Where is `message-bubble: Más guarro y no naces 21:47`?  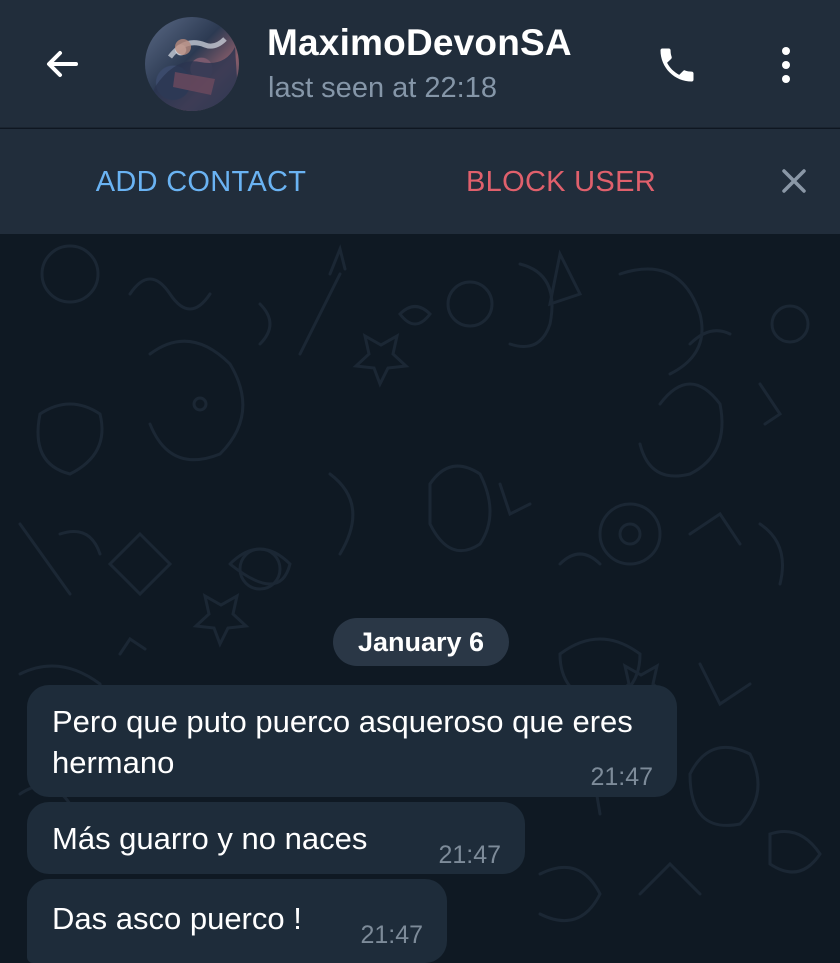
message-bubble: Más guarro y no naces 21:47 is located at coordinates (276, 838).